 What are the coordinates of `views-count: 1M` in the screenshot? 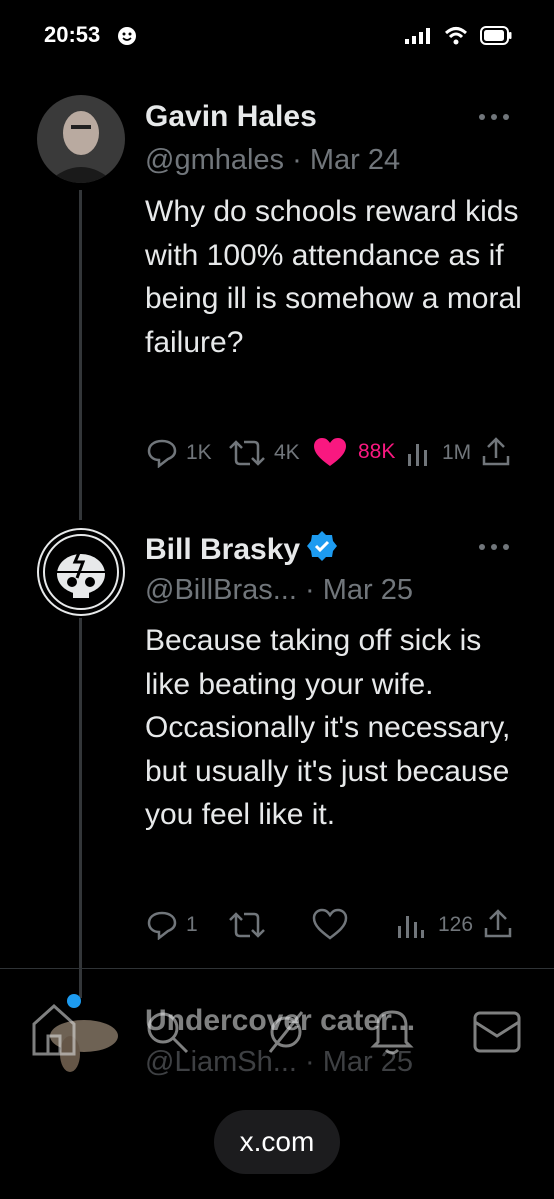 It's located at (457, 452).